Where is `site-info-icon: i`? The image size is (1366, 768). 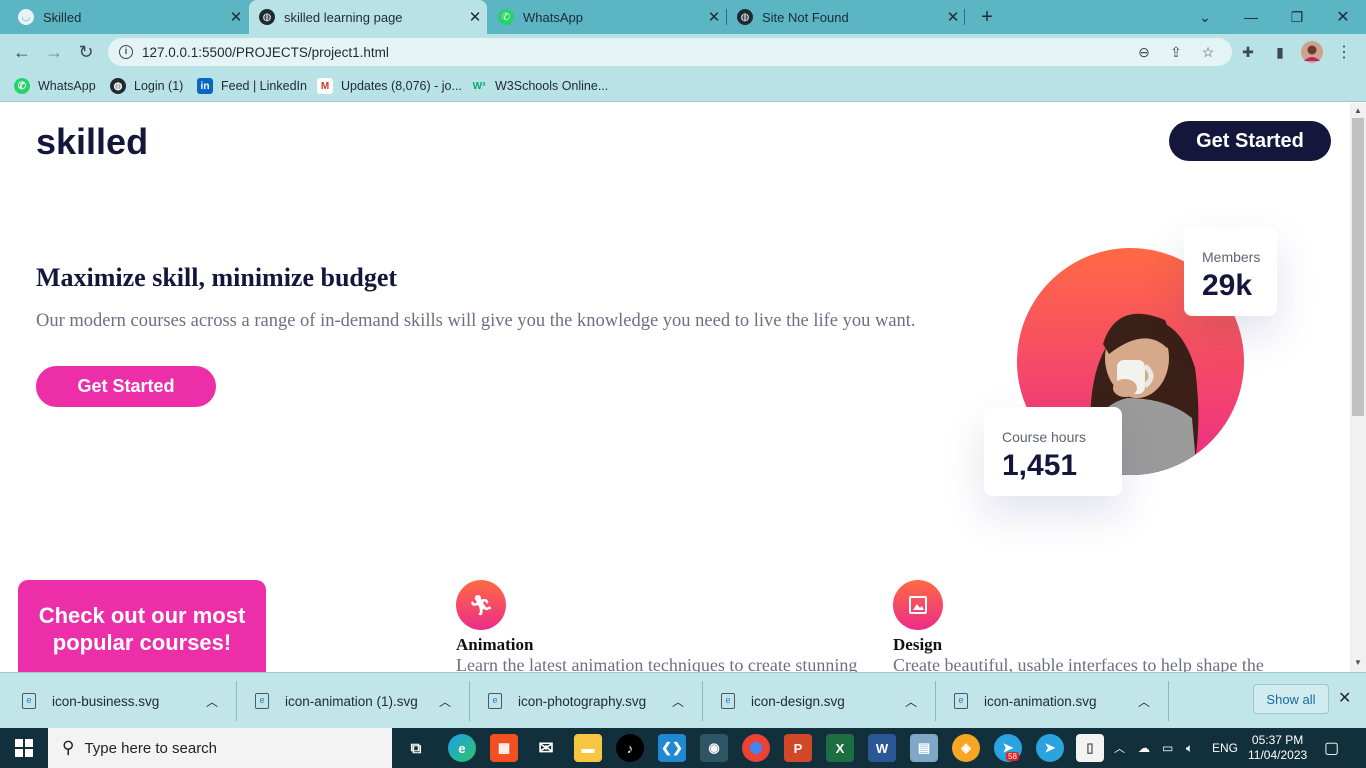 site-info-icon: i is located at coordinates (126, 52).